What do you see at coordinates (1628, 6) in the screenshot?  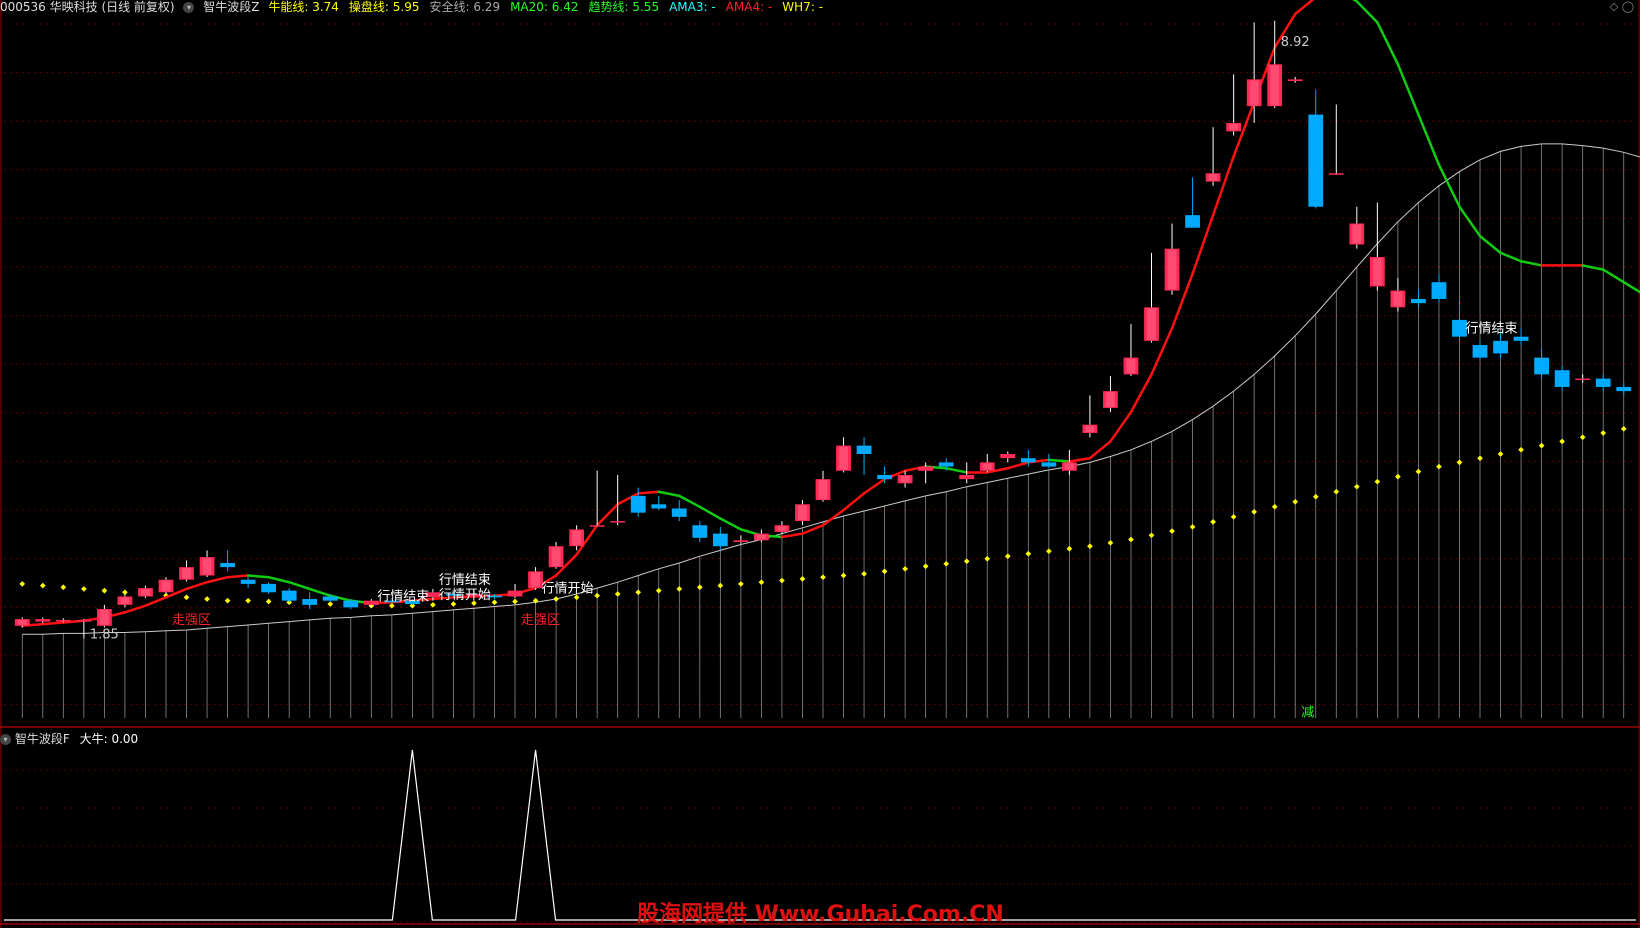 I see `circle-menu-icon: ◯` at bounding box center [1628, 6].